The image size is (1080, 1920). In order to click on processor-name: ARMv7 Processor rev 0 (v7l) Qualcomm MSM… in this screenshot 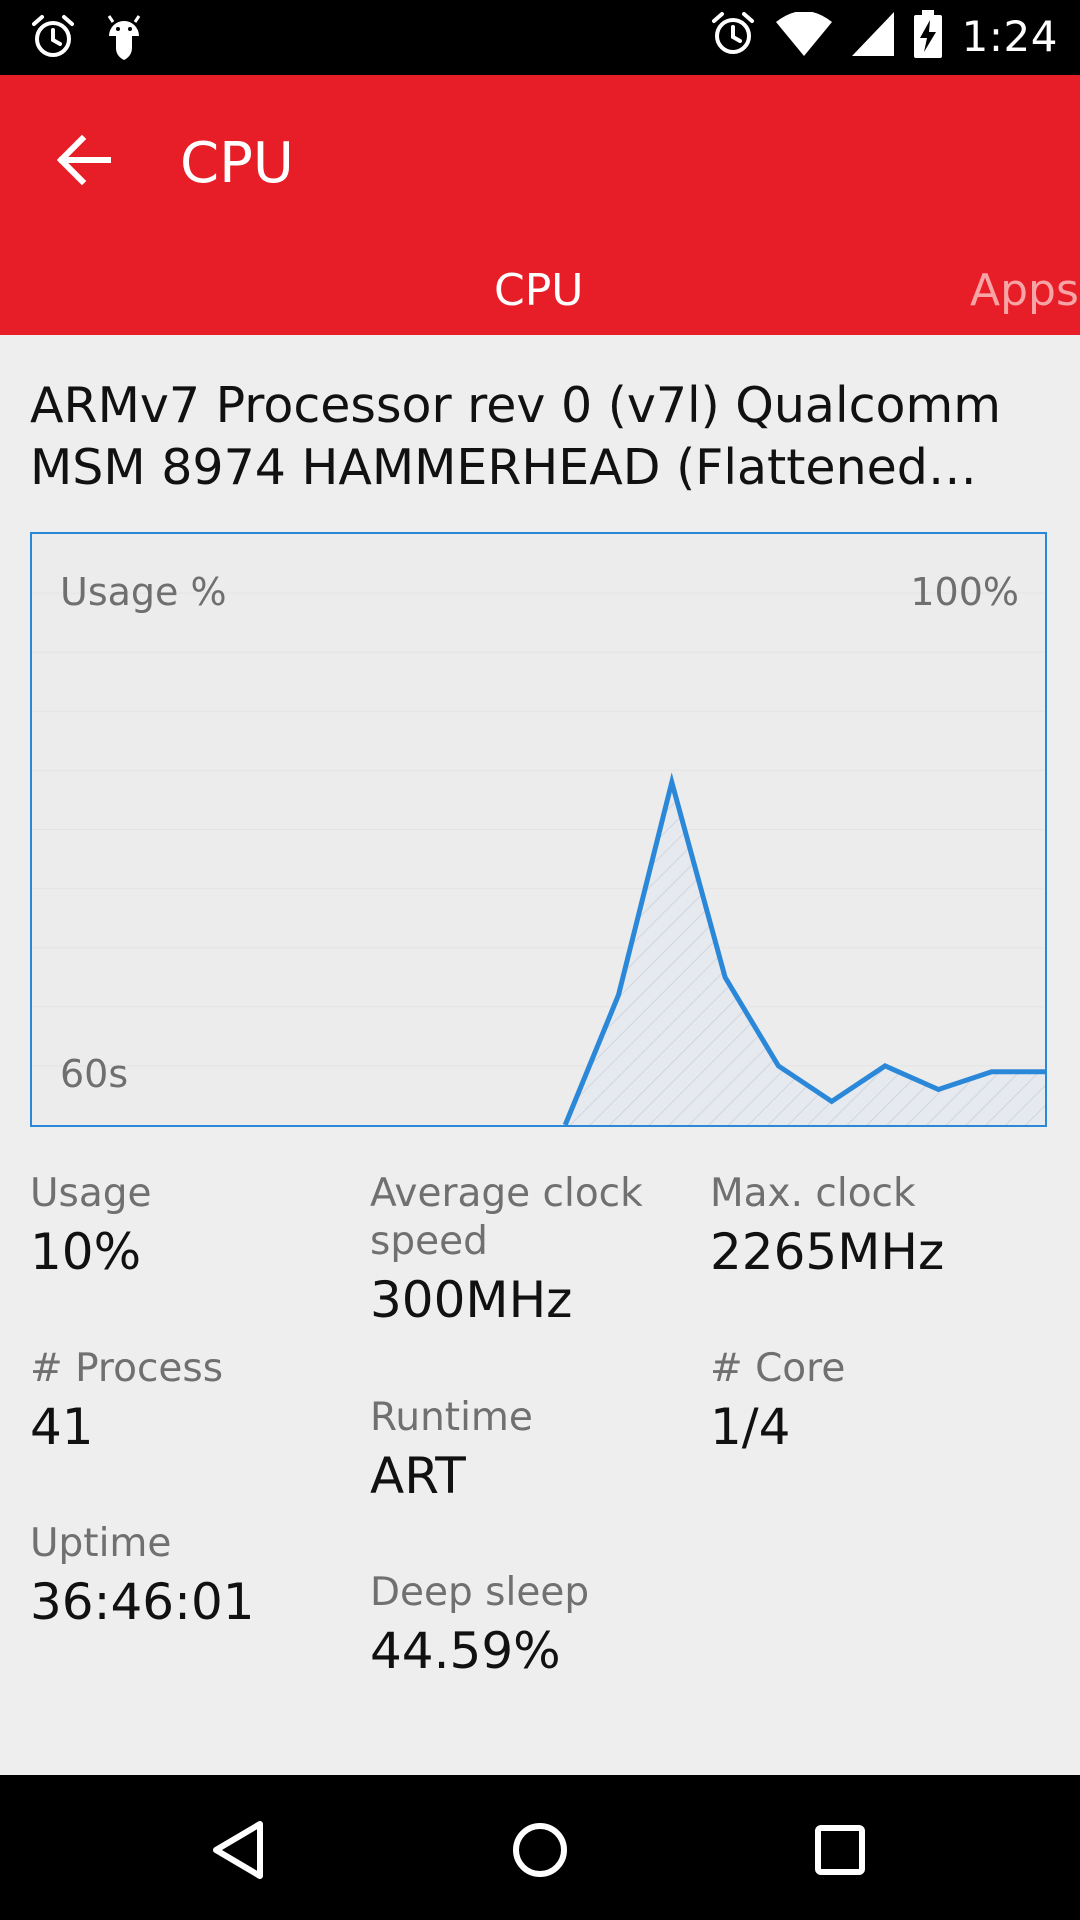, I will do `click(515, 436)`.